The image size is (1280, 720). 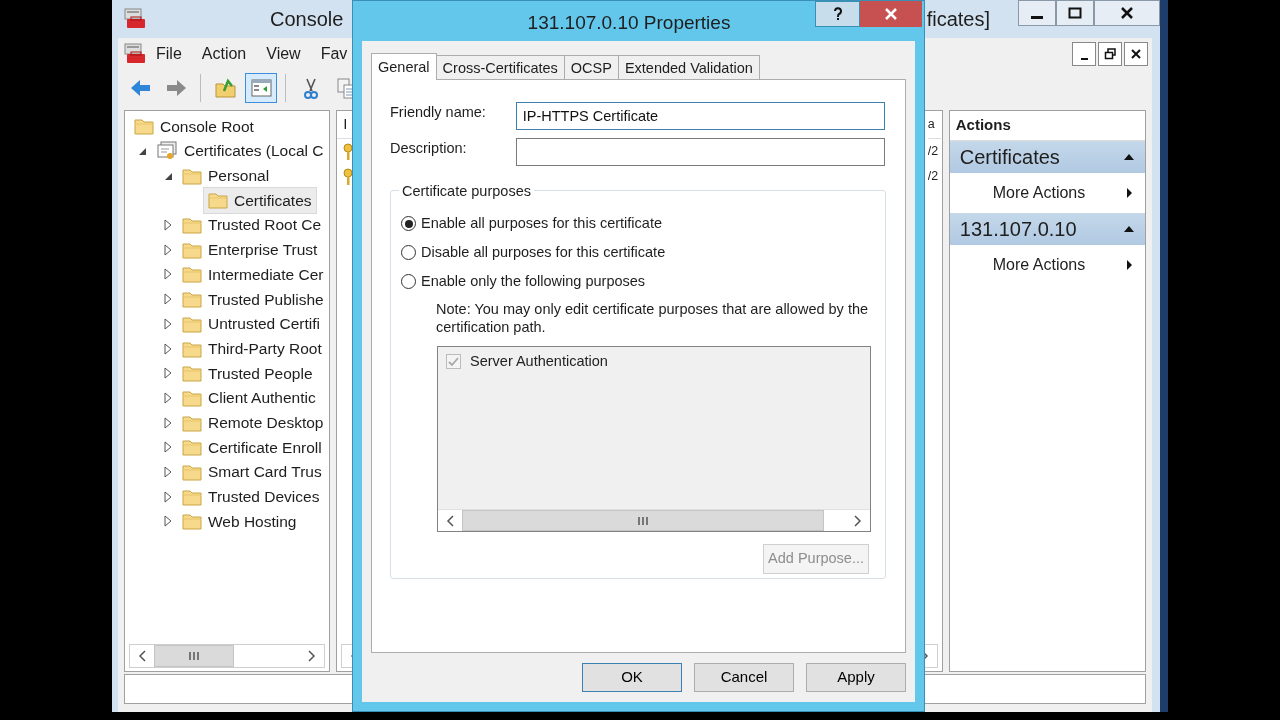 What do you see at coordinates (404, 66) in the screenshot?
I see `tab: General` at bounding box center [404, 66].